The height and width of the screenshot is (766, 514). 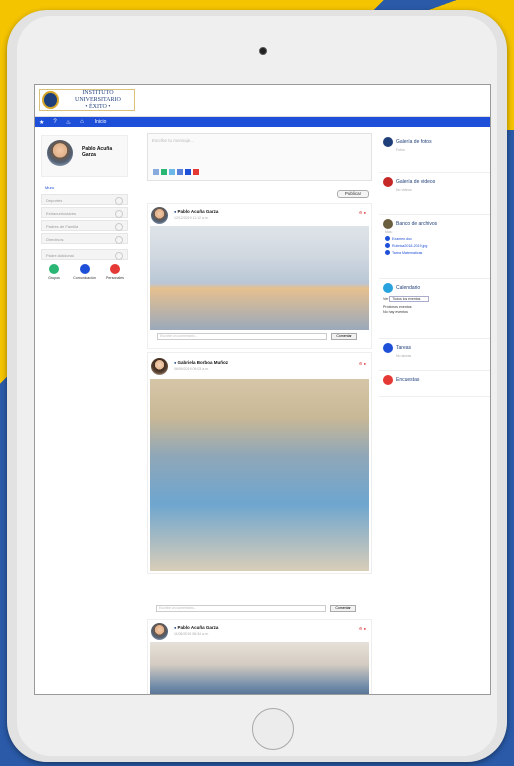 What do you see at coordinates (102, 152) in the screenshot?
I see `profile-name: Pablo Acuña Garza` at bounding box center [102, 152].